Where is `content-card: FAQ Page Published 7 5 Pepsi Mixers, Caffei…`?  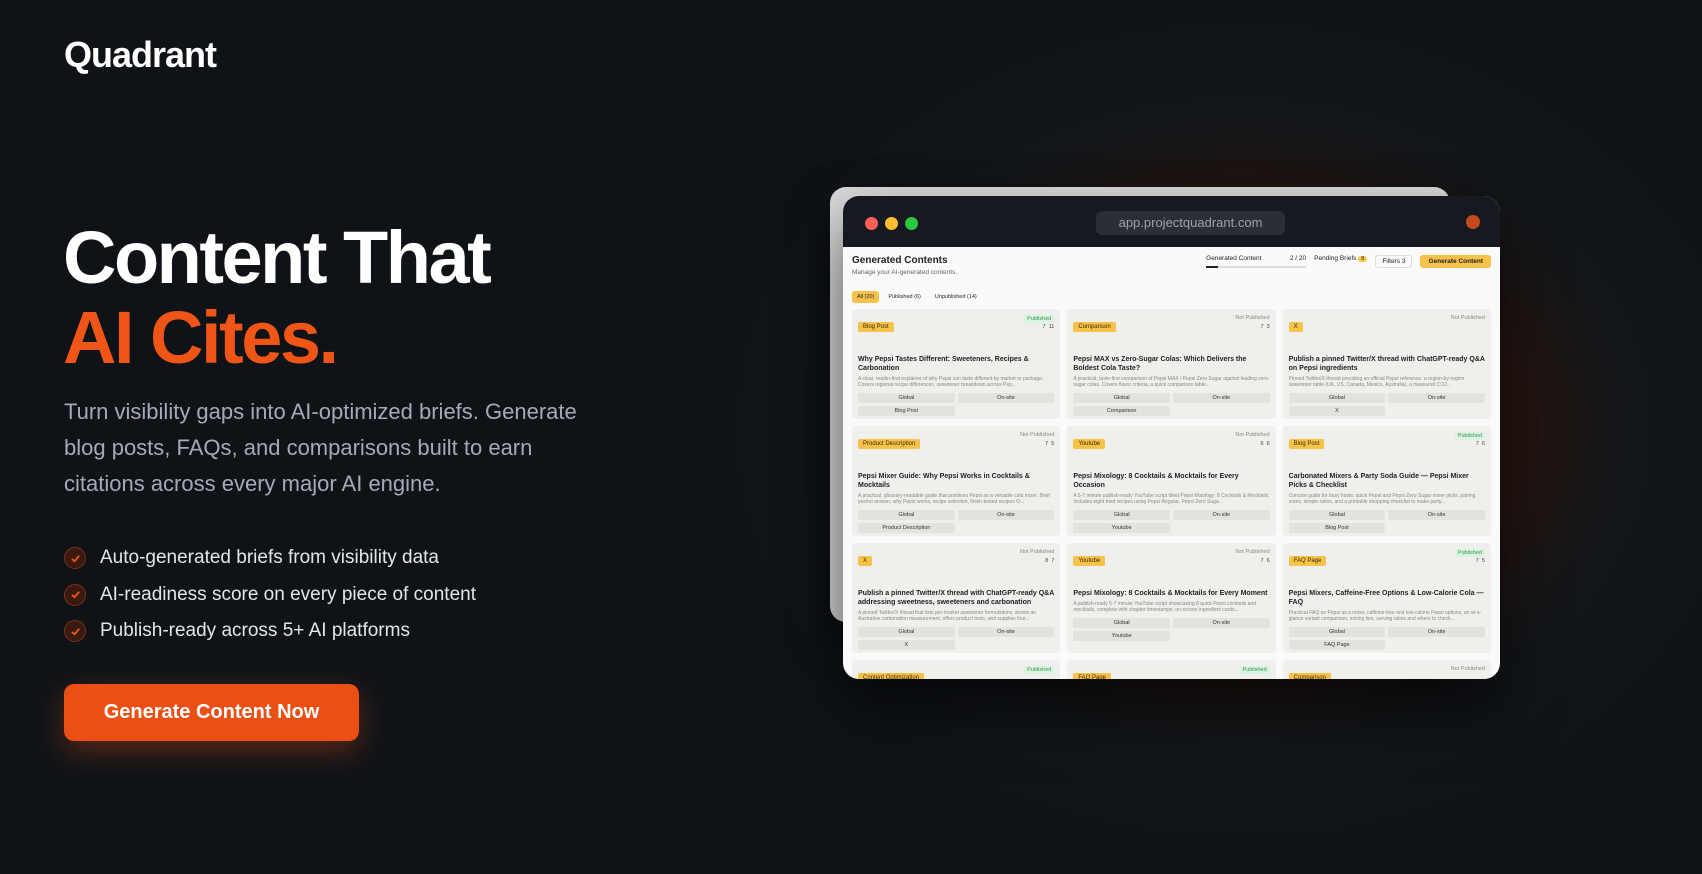 content-card: FAQ Page Published 7 5 Pepsi Mixers, Caffei… is located at coordinates (1386, 598).